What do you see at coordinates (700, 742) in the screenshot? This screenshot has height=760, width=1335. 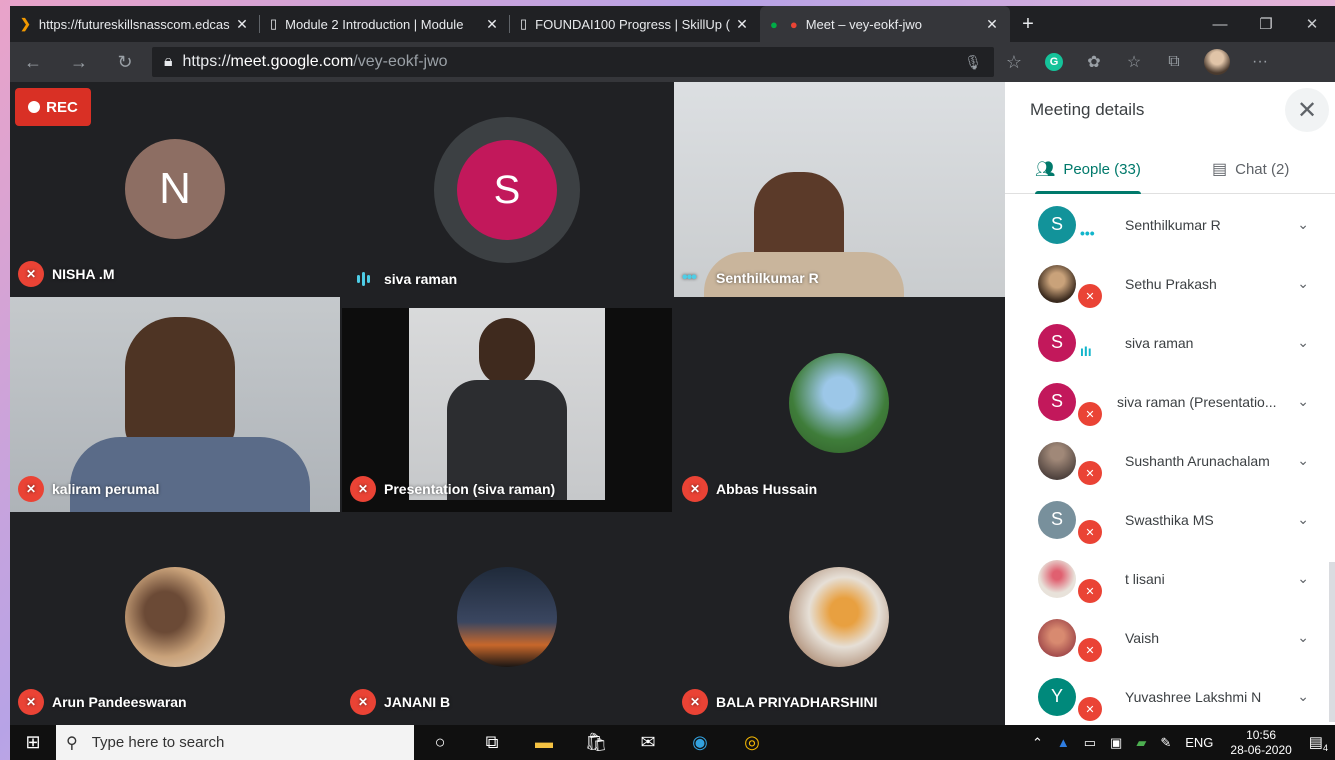 I see `edge-icon: ◉` at bounding box center [700, 742].